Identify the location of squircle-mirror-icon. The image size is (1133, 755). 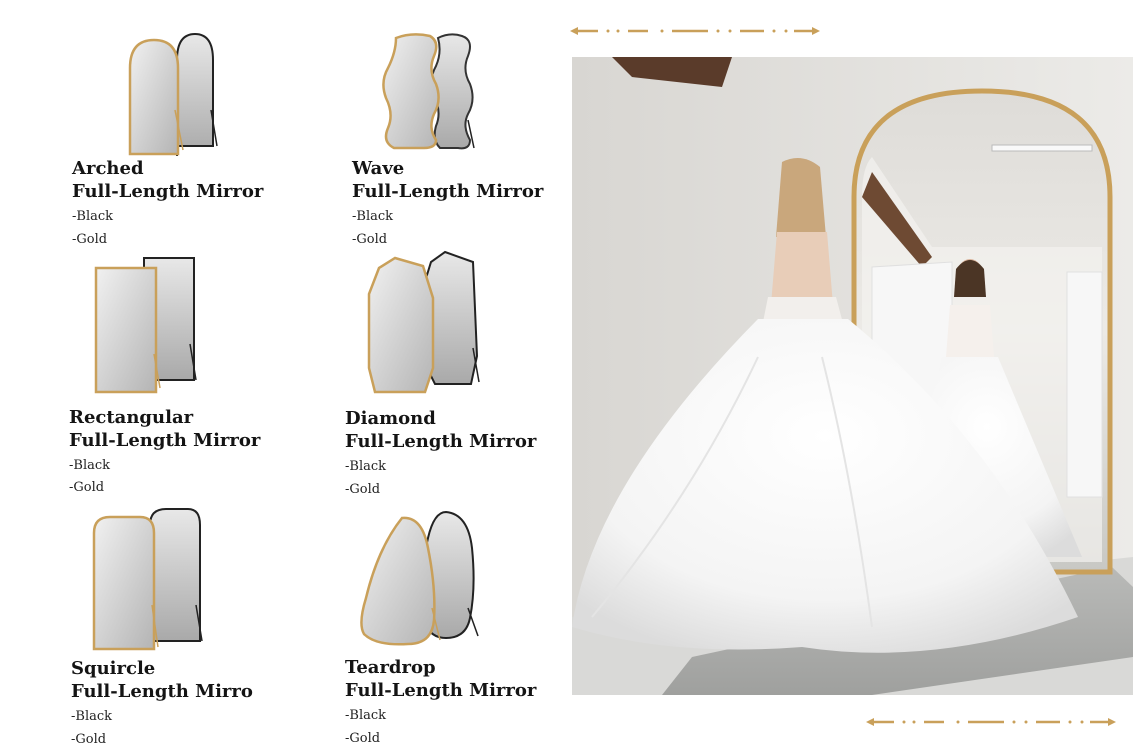
(147, 579).